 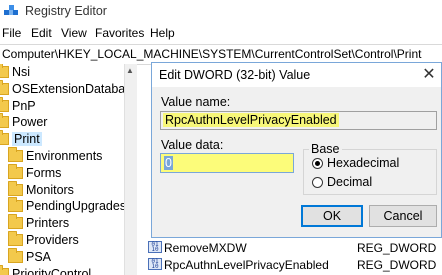 I want to click on dialog-title-bar: Edit DWORD (32-bit) Value ✕, so click(x=296, y=75).